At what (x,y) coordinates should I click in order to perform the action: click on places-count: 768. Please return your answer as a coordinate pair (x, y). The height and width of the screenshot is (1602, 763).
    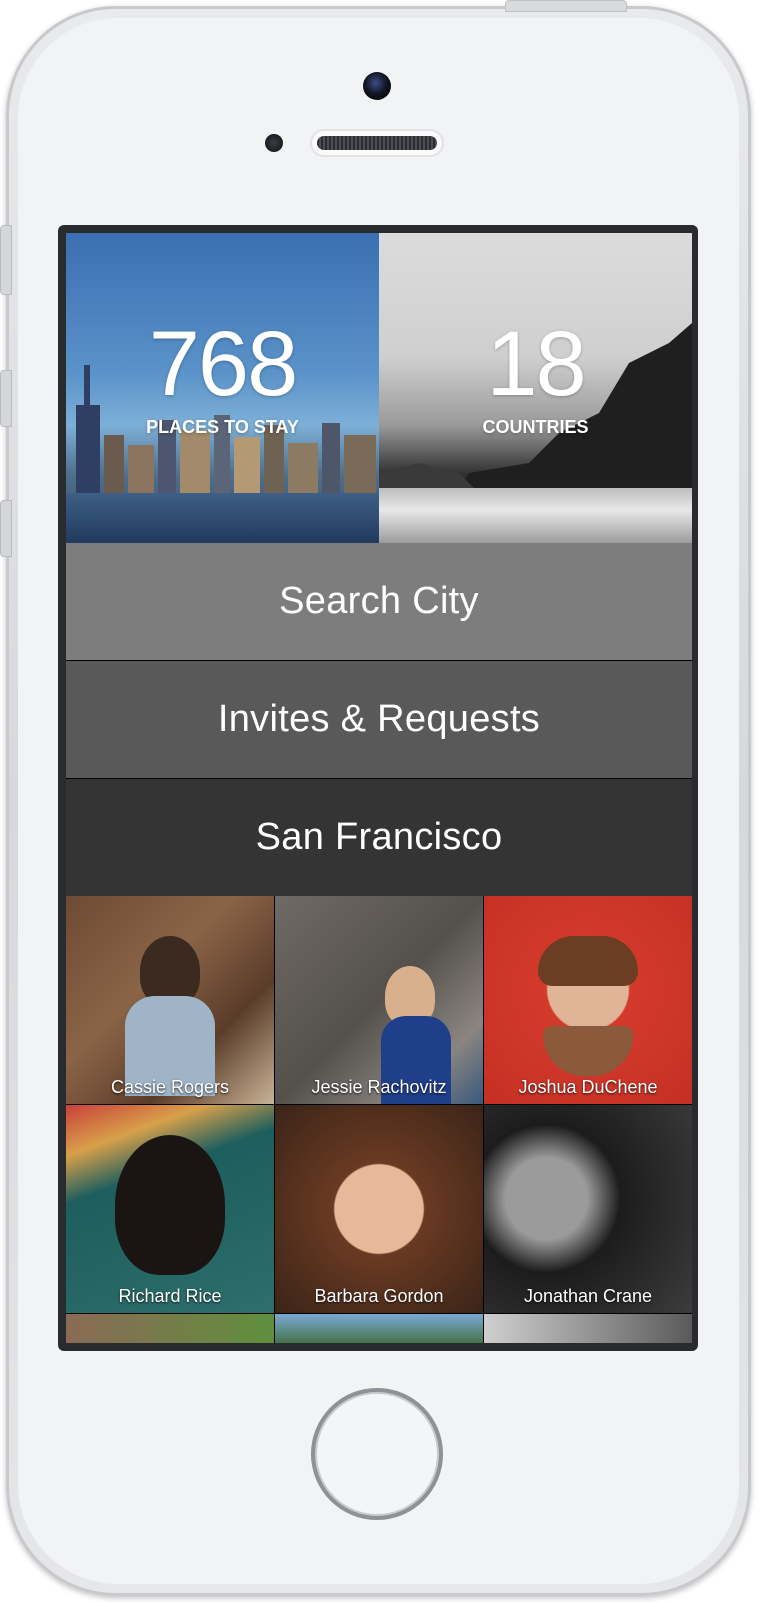
    Looking at the image, I should click on (223, 364).